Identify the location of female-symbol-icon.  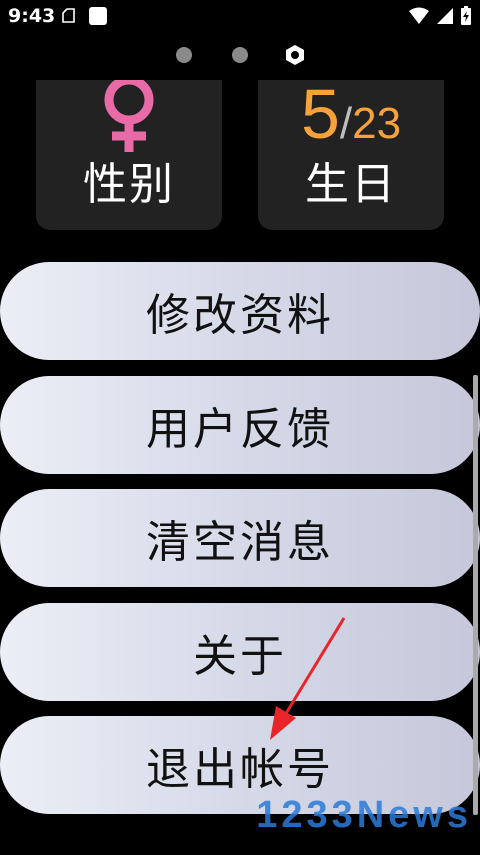
(129, 116).